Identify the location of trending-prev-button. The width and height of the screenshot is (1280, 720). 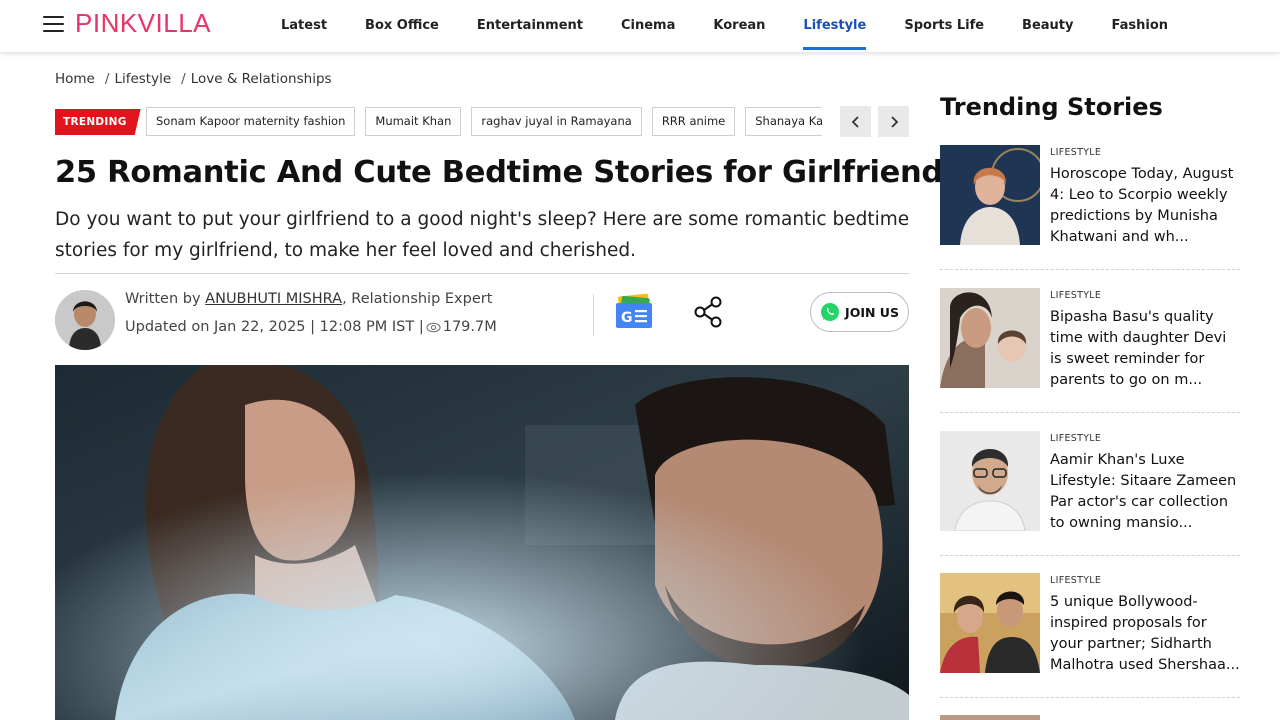
(855, 121).